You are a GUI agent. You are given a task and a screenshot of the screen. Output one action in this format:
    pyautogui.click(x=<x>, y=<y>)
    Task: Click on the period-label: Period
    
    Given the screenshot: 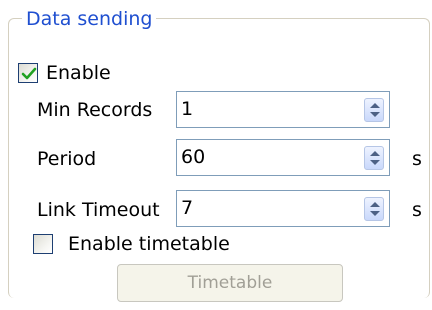 What is the action you would take?
    pyautogui.click(x=67, y=159)
    